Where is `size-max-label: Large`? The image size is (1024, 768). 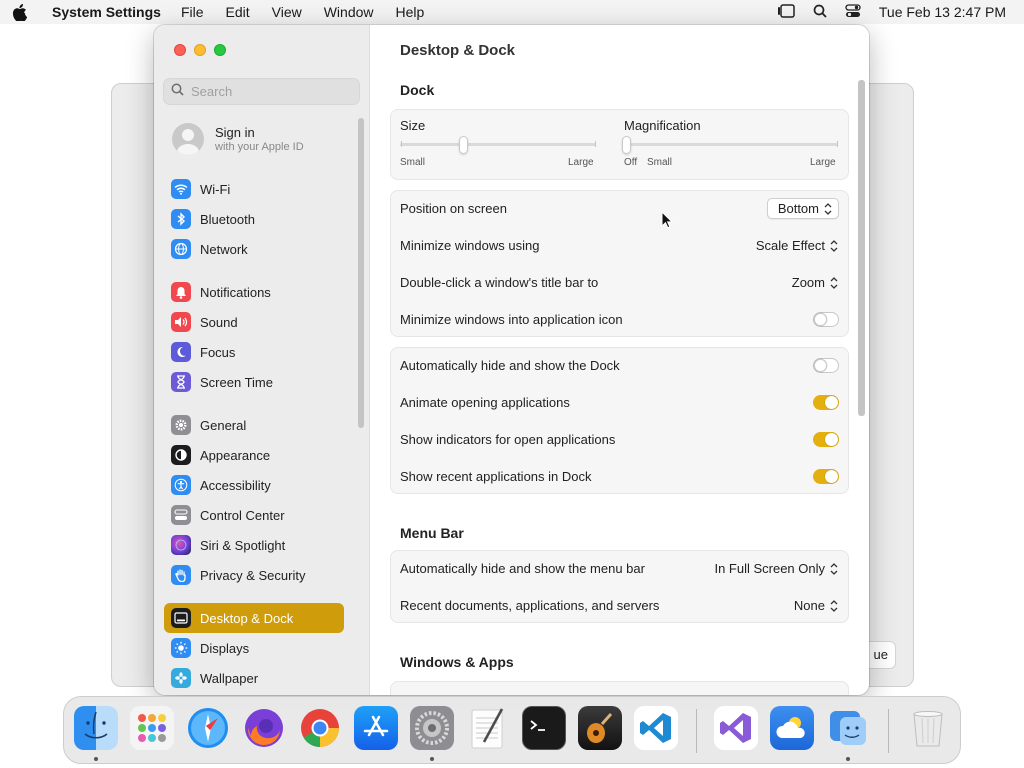
size-max-label: Large is located at coordinates (581, 162).